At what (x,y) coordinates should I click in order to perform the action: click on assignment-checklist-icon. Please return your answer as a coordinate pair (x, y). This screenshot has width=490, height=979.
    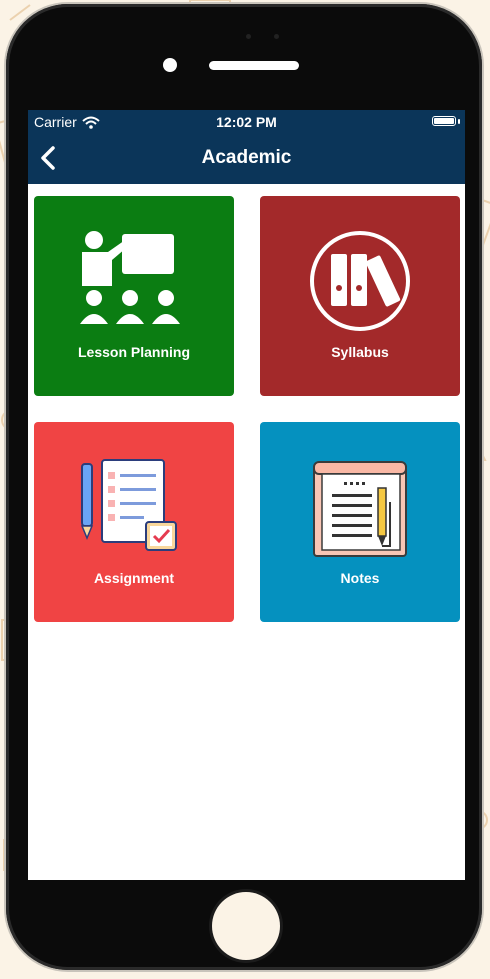
    Looking at the image, I should click on (128, 505).